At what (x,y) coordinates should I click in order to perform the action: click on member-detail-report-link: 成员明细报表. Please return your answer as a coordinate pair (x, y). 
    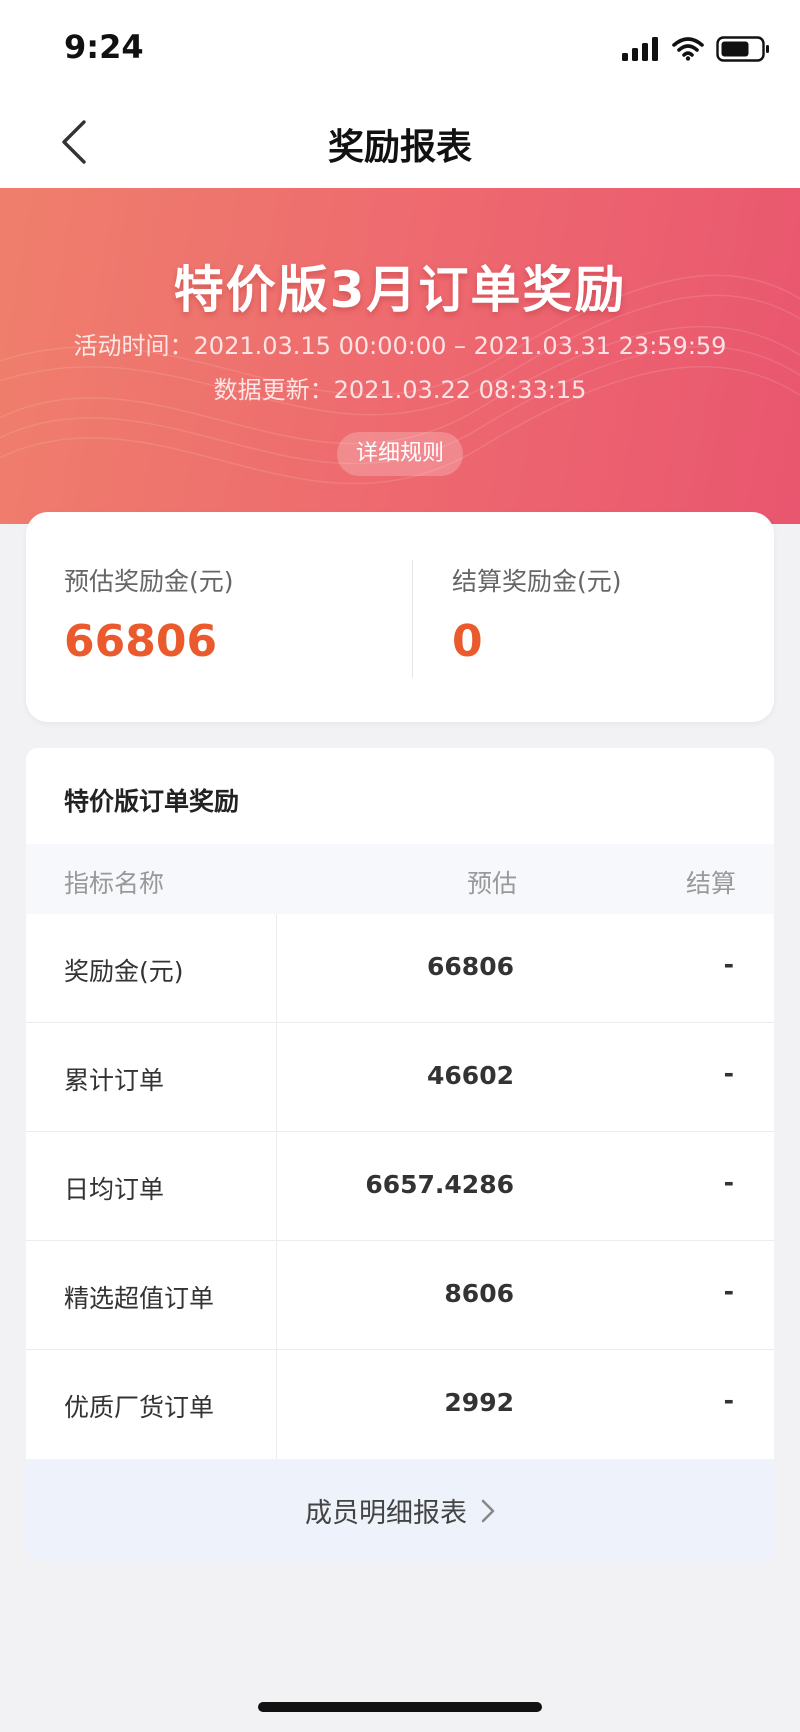
    Looking at the image, I should click on (400, 1510).